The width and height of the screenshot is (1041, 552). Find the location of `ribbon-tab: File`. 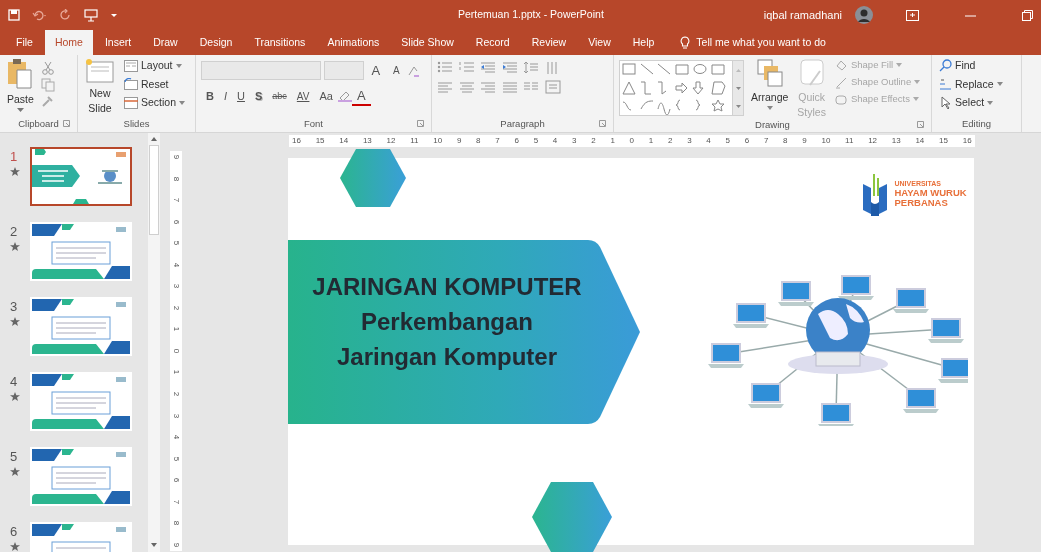

ribbon-tab: File is located at coordinates (24, 42).